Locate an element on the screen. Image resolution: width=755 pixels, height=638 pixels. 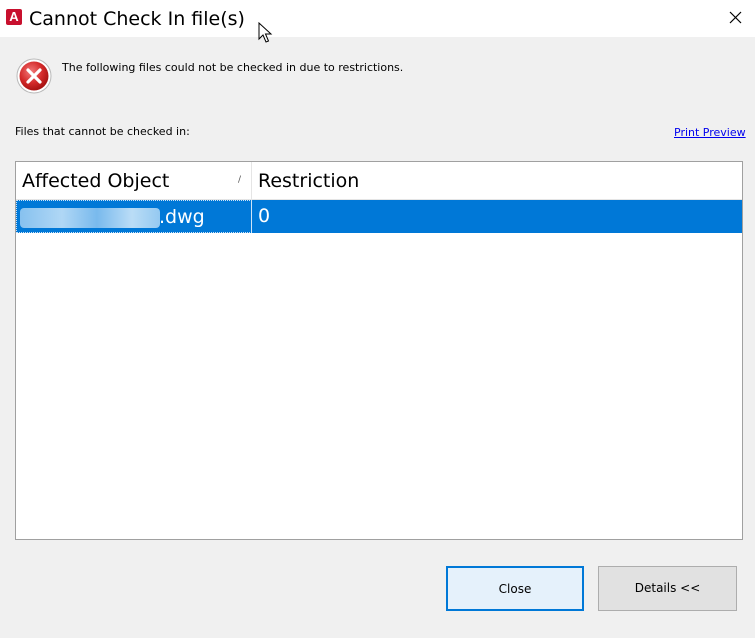
redacted-filename is located at coordinates (90, 218).